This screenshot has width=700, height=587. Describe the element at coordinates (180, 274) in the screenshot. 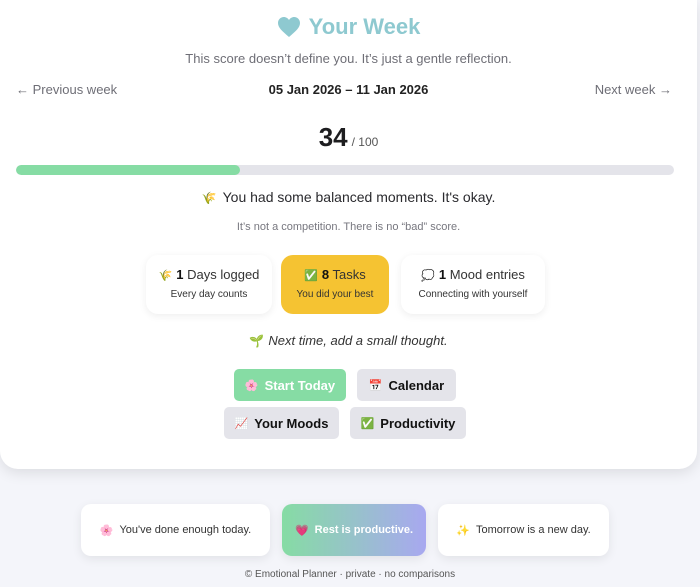

I see `days-count: 1` at that location.